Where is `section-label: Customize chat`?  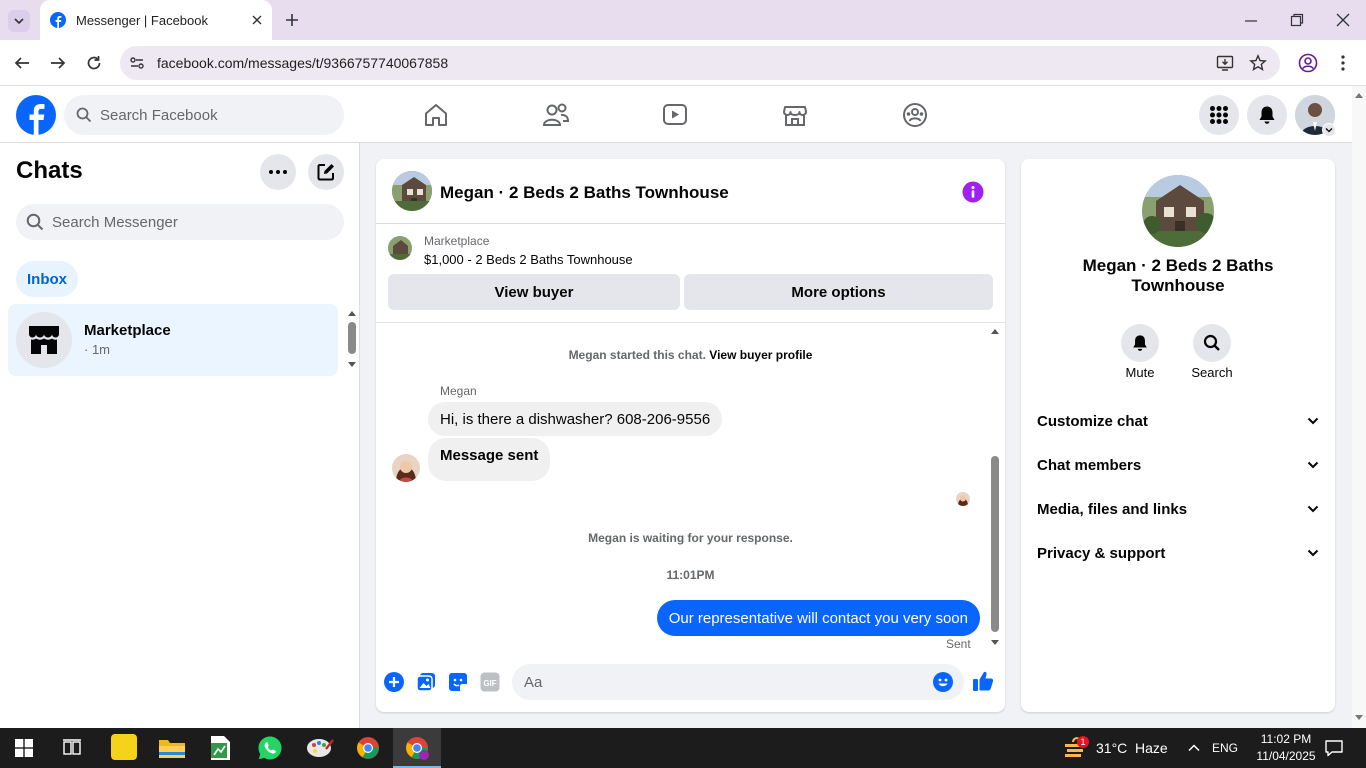 section-label: Customize chat is located at coordinates (1092, 421).